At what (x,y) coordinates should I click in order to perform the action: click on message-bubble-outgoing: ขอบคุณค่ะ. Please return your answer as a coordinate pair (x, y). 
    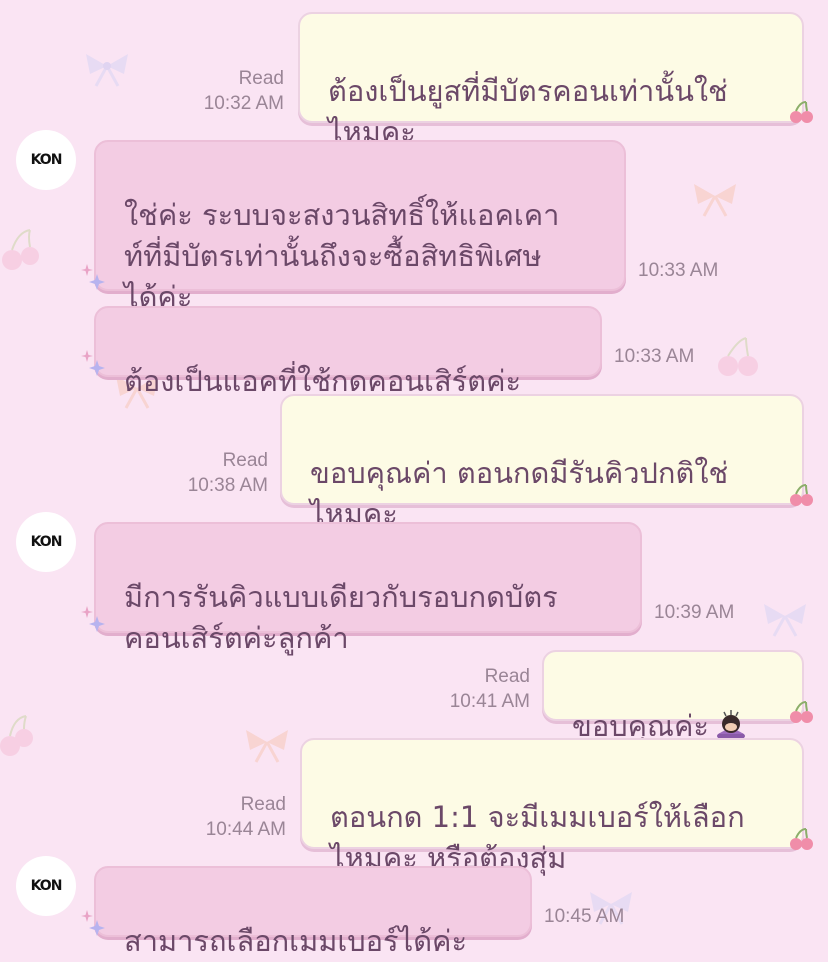
    Looking at the image, I should click on (673, 696).